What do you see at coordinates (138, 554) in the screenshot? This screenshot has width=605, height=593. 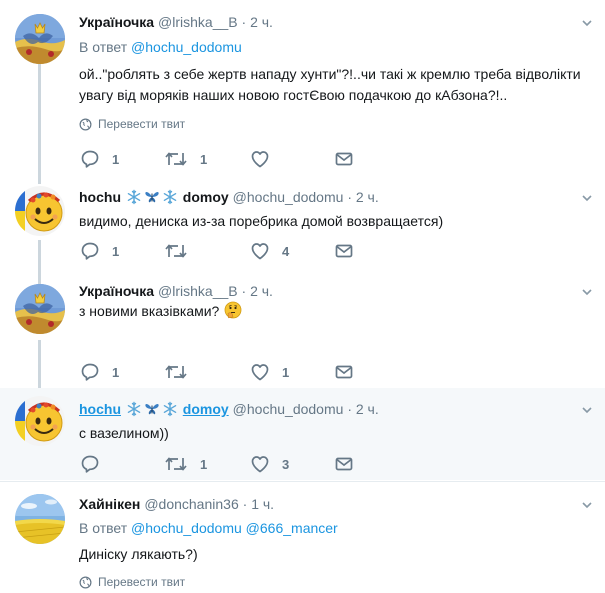 I see `tweet-text: Диніску лякають?)` at bounding box center [138, 554].